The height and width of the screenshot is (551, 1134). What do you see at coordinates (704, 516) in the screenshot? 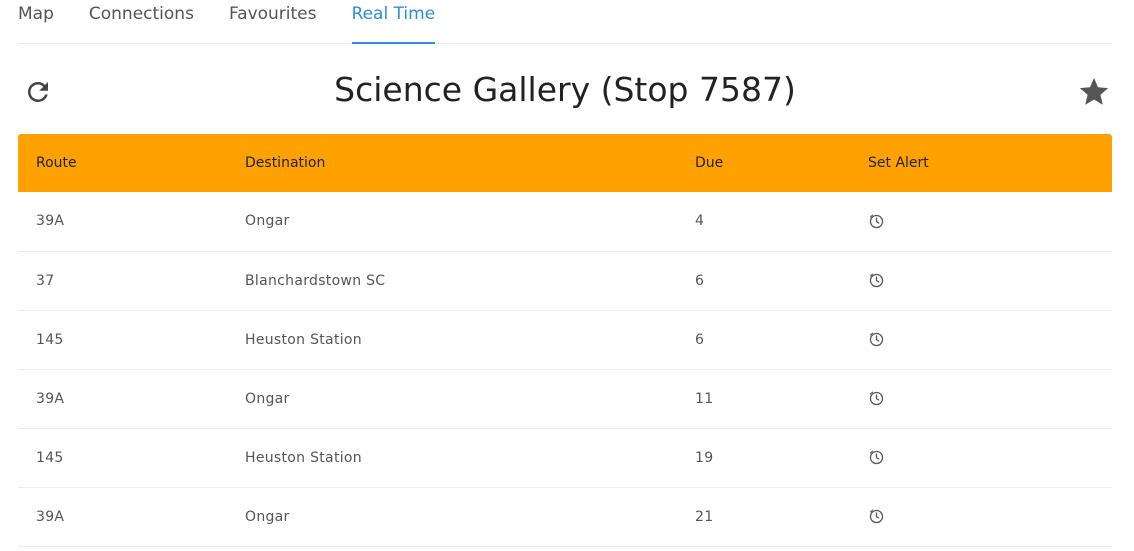
I see `due-cell: 21` at bounding box center [704, 516].